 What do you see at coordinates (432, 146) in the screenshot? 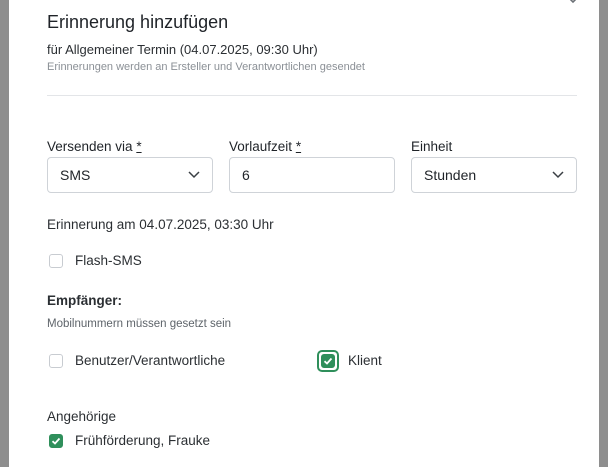
I see `unit-label: Einheit` at bounding box center [432, 146].